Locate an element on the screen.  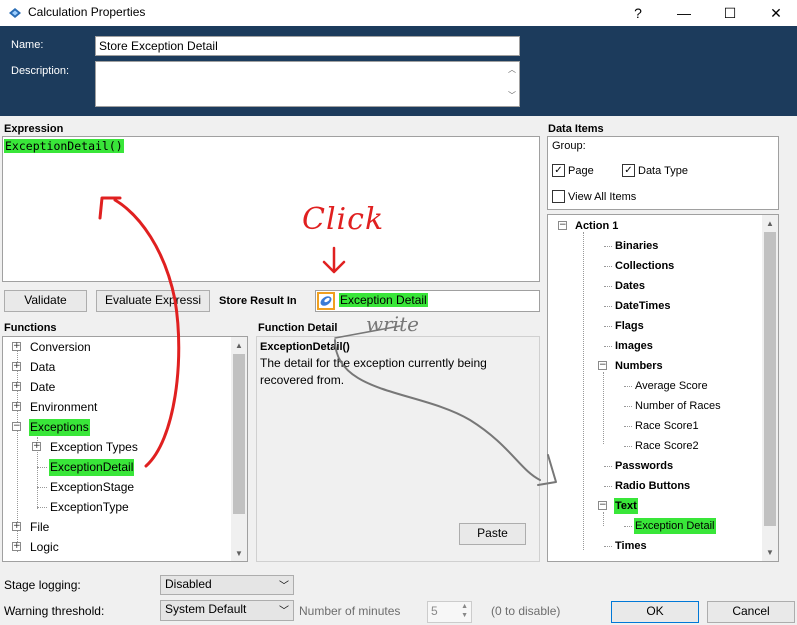
scroll-up-icon: ︿ is located at coordinates (512, 69).